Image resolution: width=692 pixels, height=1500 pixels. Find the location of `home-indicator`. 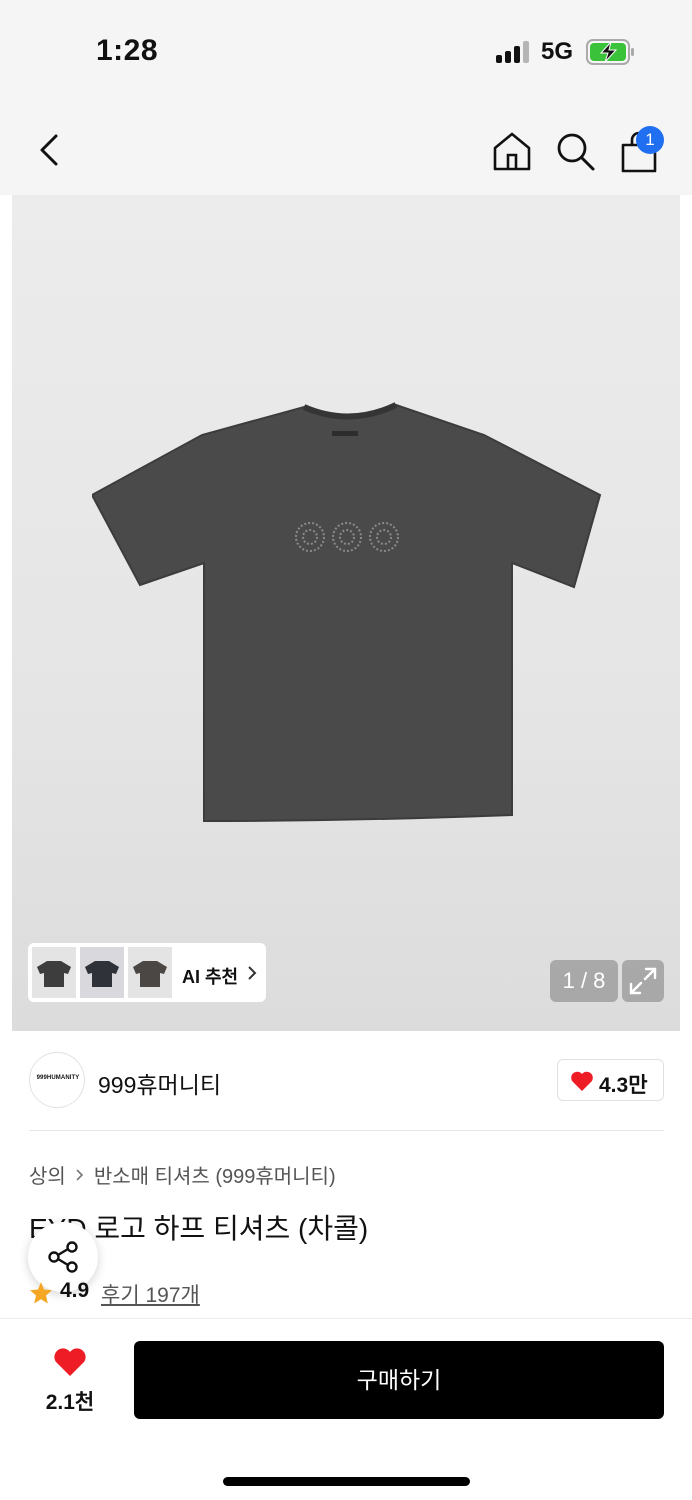

home-indicator is located at coordinates (346, 1481).